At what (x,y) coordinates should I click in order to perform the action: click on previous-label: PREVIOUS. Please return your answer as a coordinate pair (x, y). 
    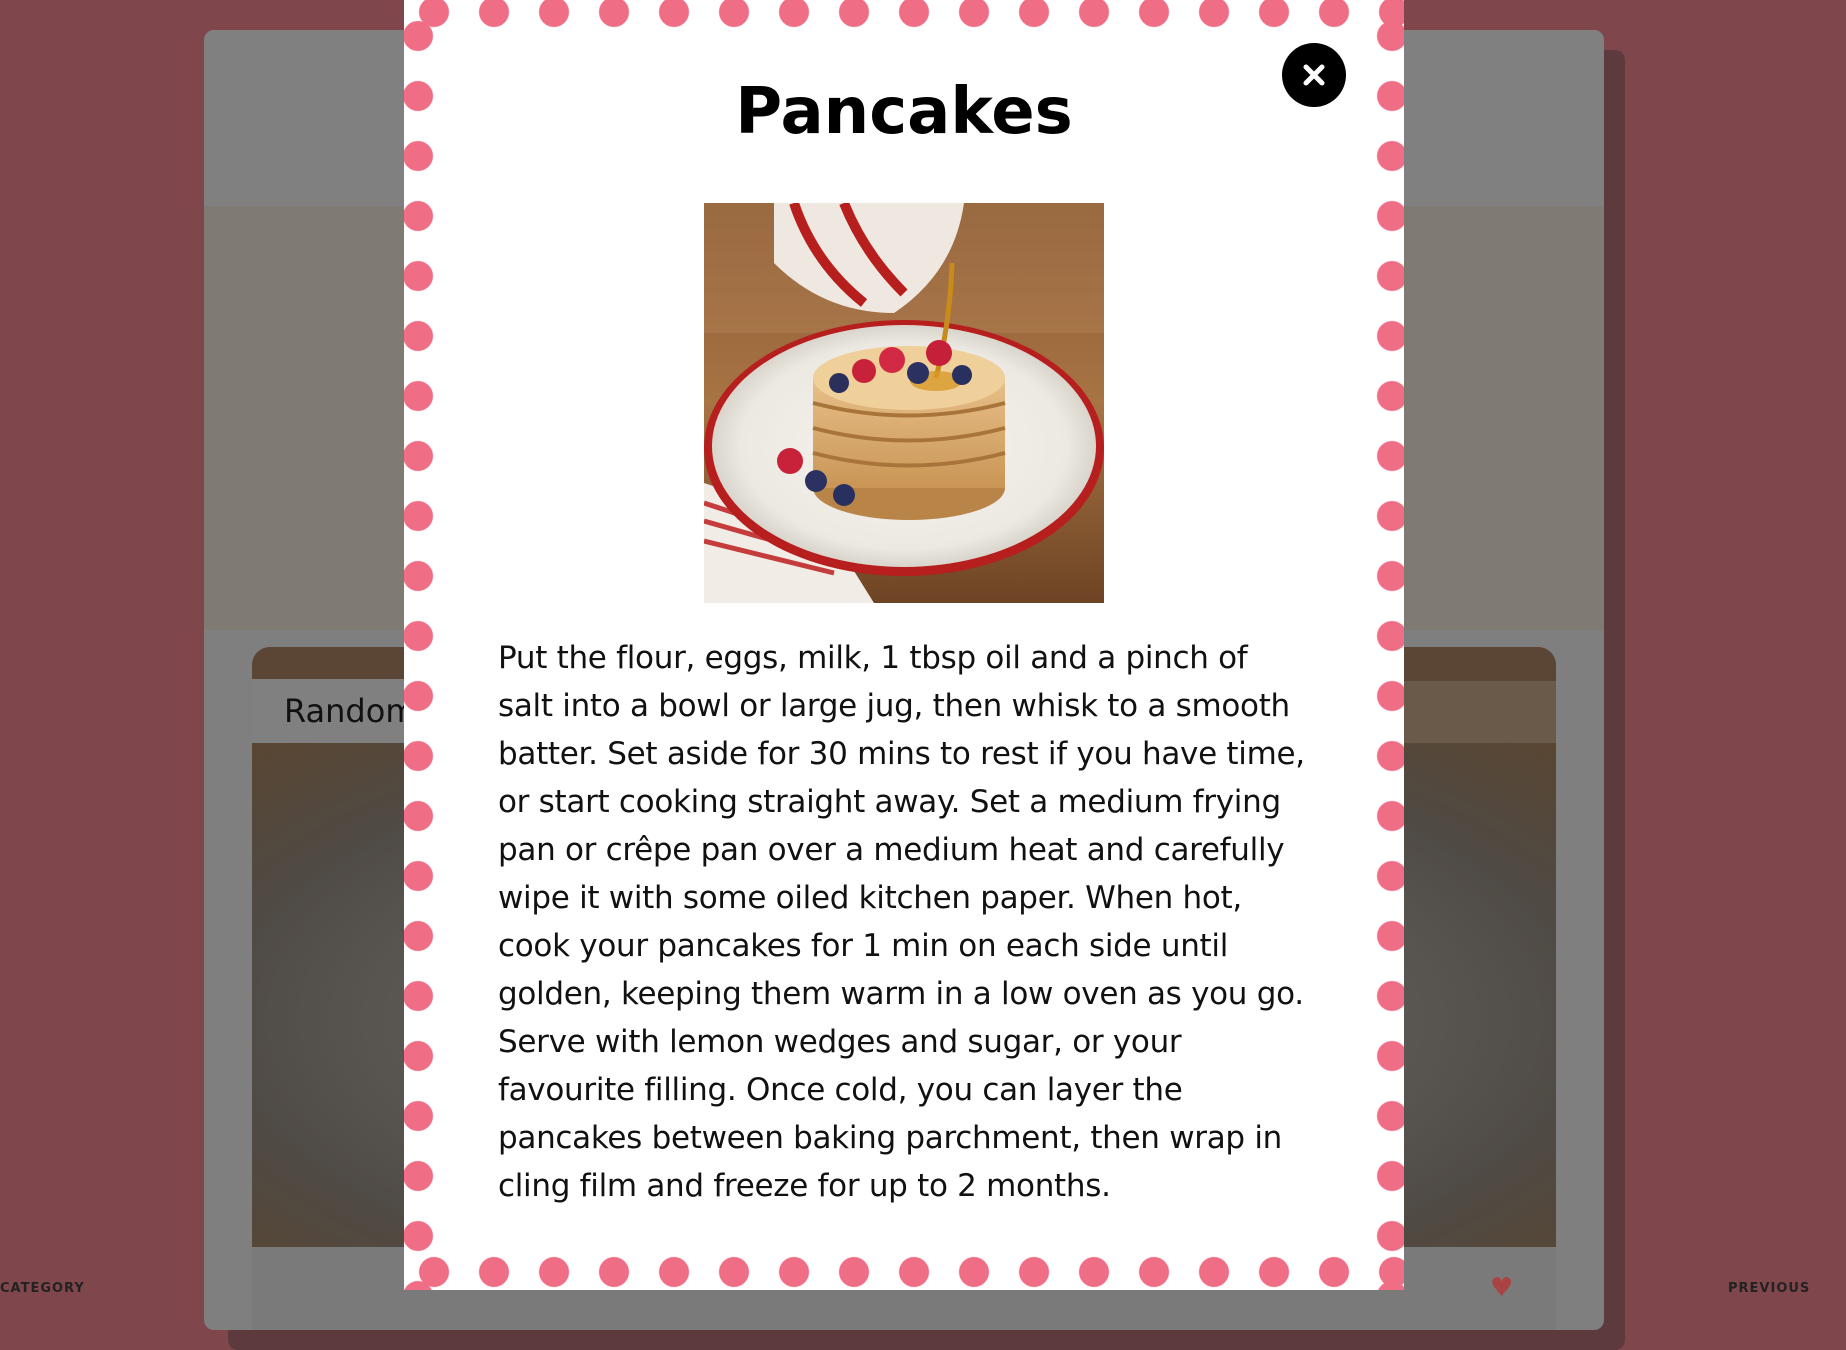
    Looking at the image, I should click on (1769, 1288).